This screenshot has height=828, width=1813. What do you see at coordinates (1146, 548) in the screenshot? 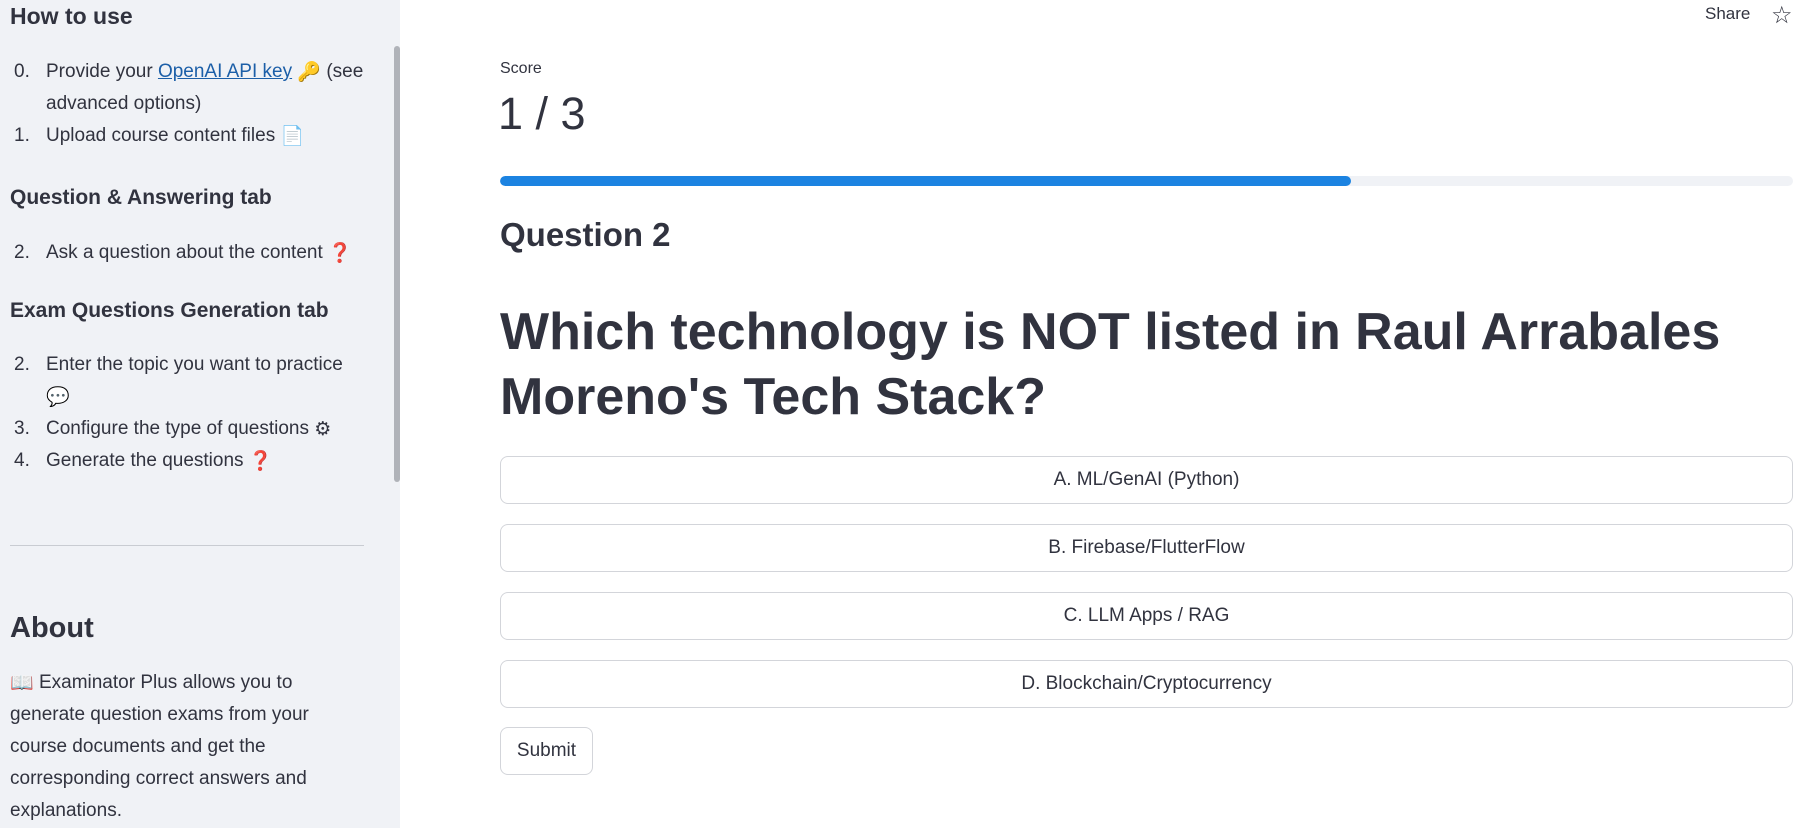
I see `answer-option-b: B. Firebase/FlutterFlow` at bounding box center [1146, 548].